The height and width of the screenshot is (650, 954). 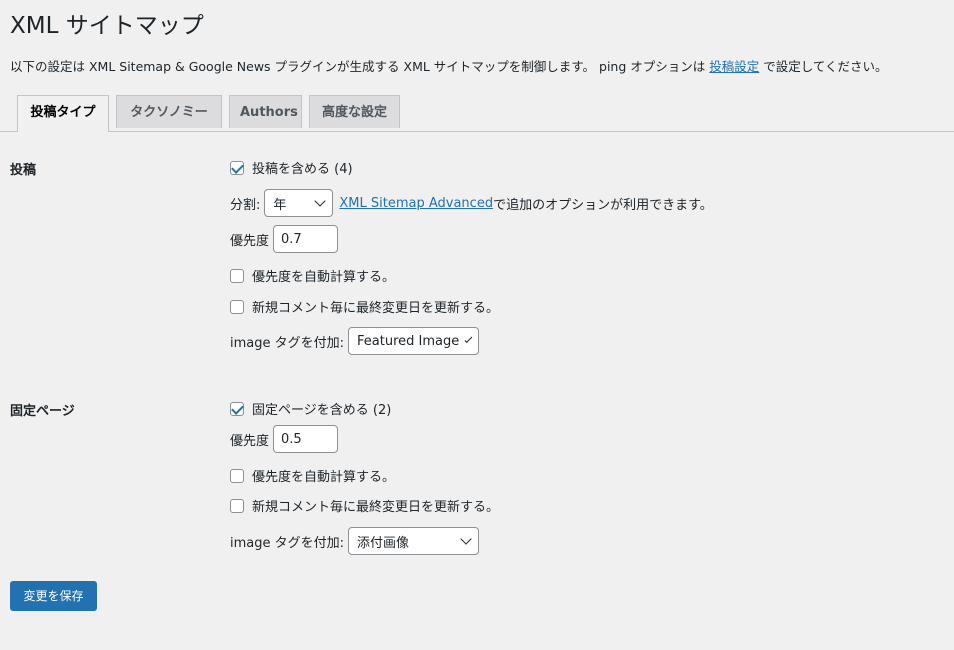 What do you see at coordinates (603, 205) in the screenshot?
I see `advanced-suffix: で追加のオプションが利用できます。` at bounding box center [603, 205].